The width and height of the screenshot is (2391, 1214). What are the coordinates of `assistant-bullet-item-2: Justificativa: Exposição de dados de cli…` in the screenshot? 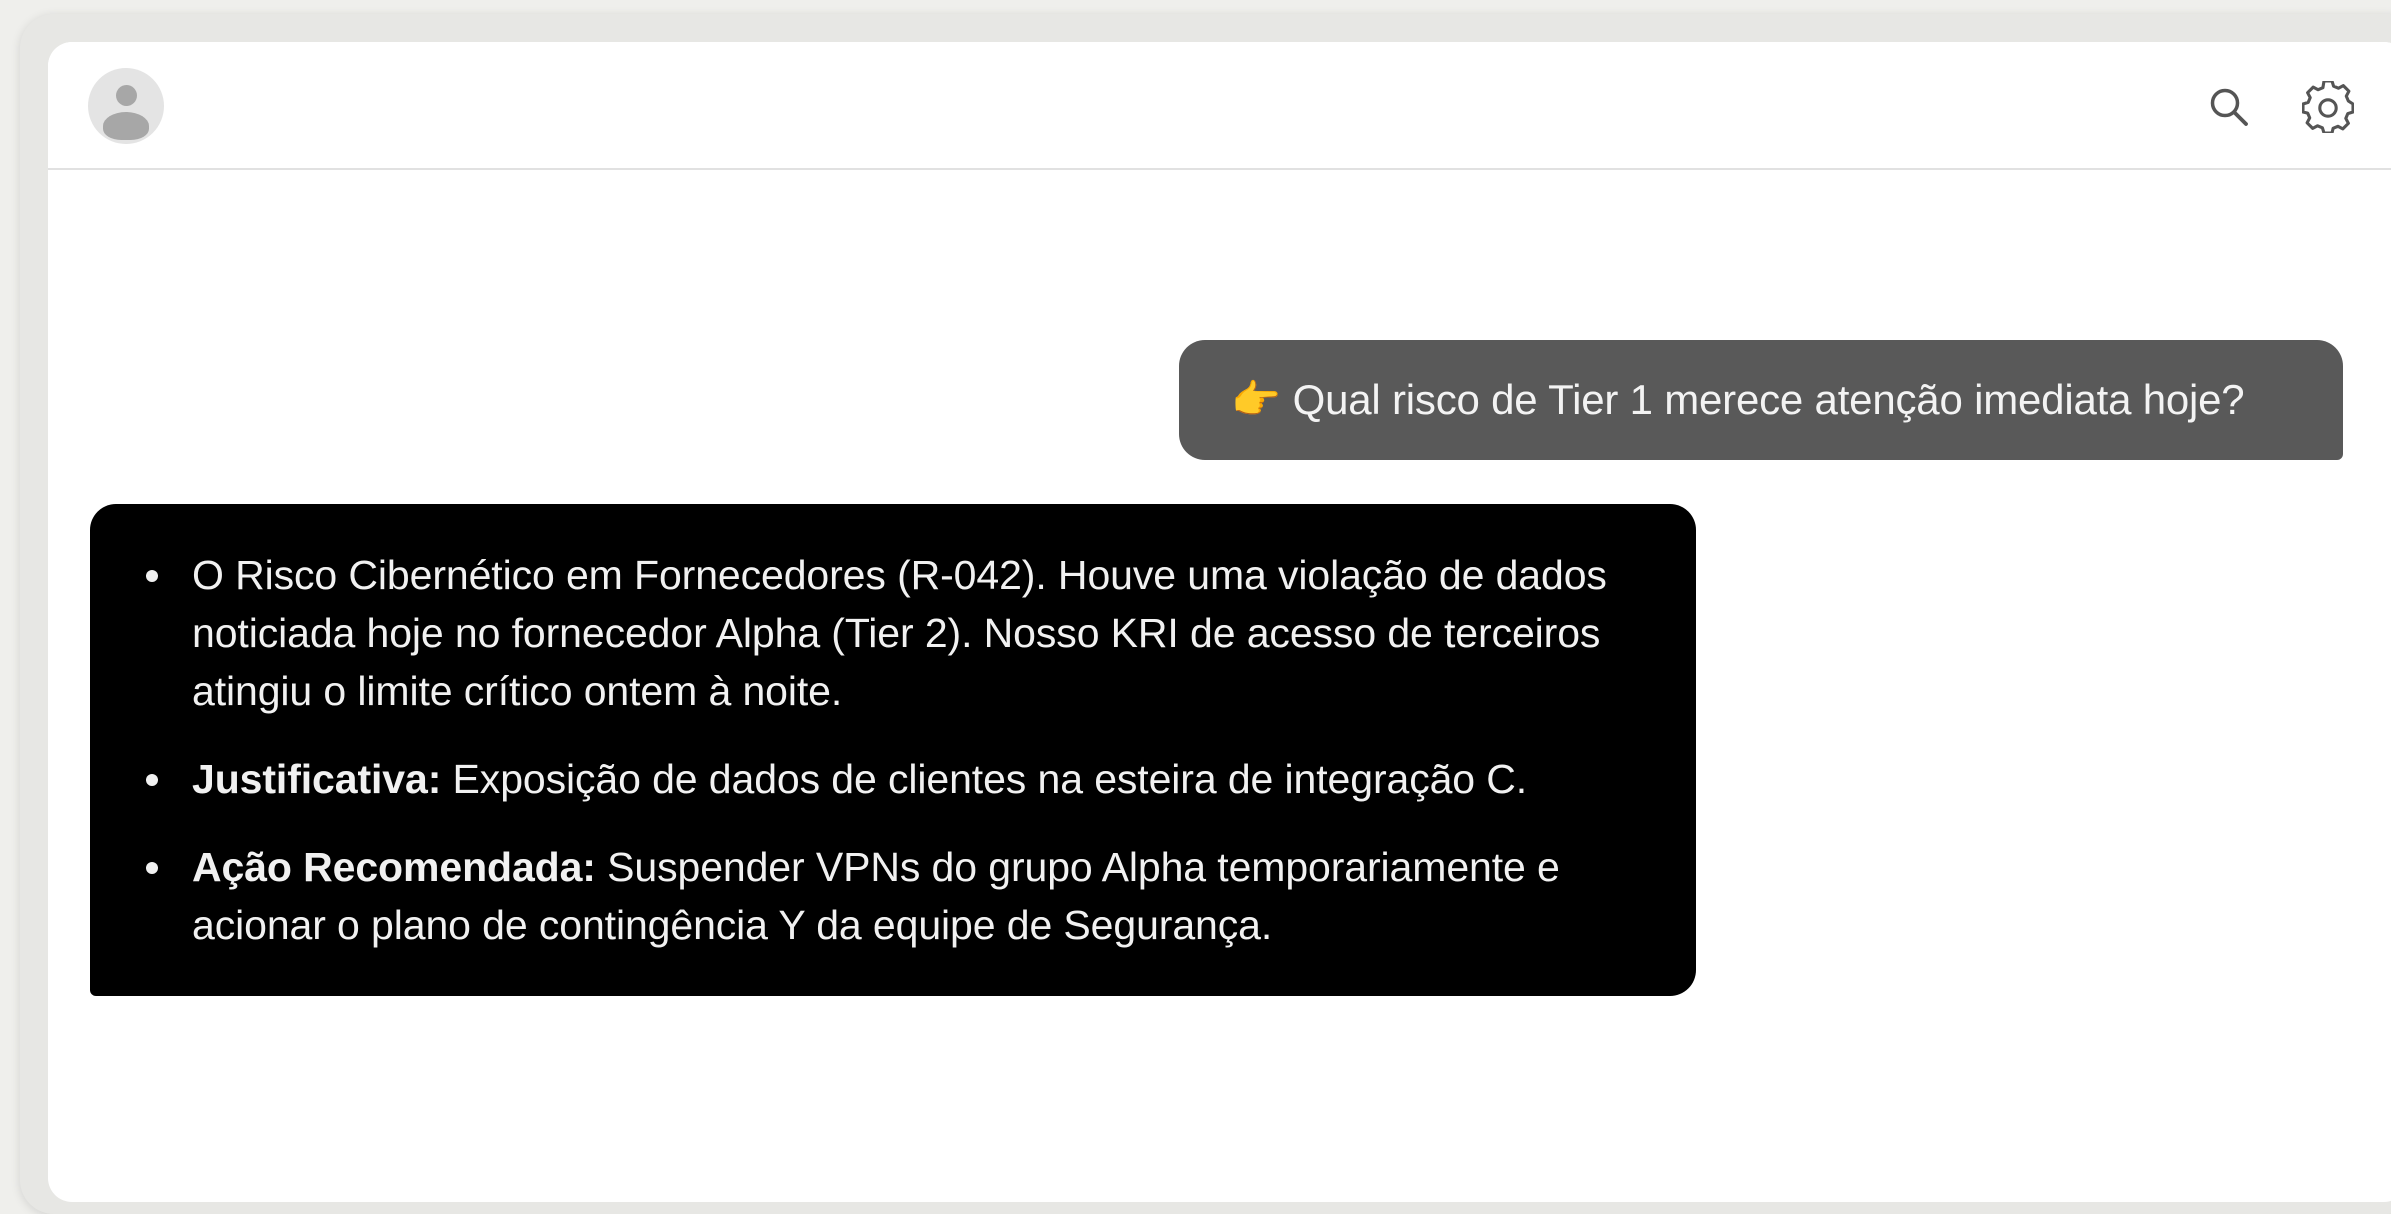 It's located at (895, 779).